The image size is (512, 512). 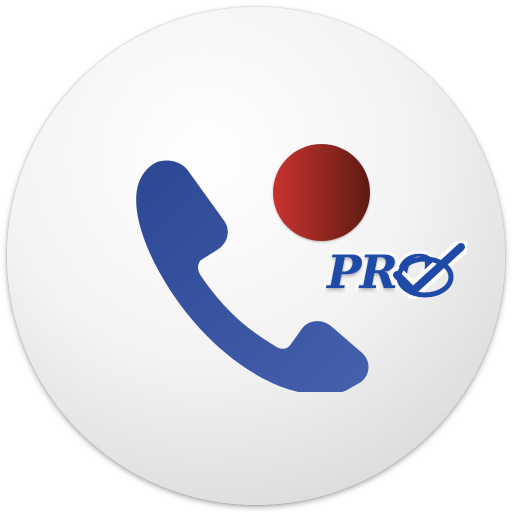 I want to click on pro-badge: PRO, so click(x=398, y=274).